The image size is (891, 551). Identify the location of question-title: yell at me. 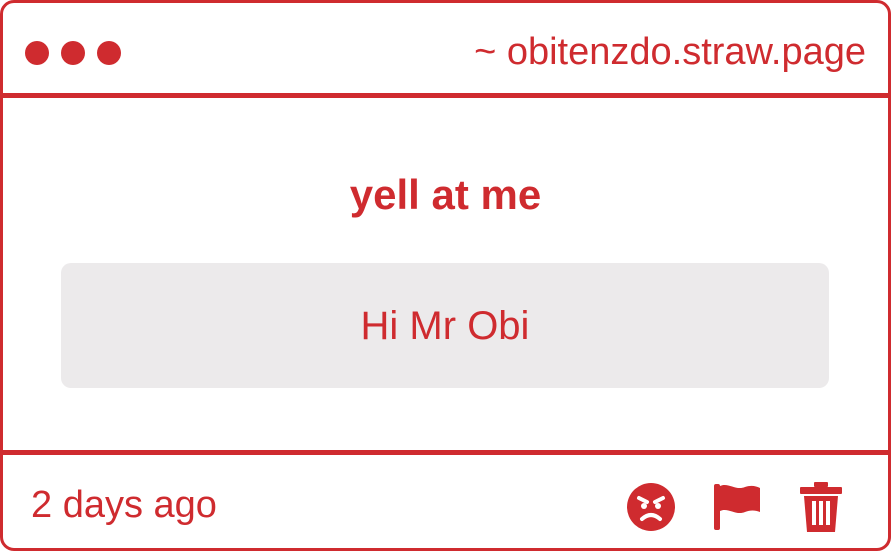
(445, 194).